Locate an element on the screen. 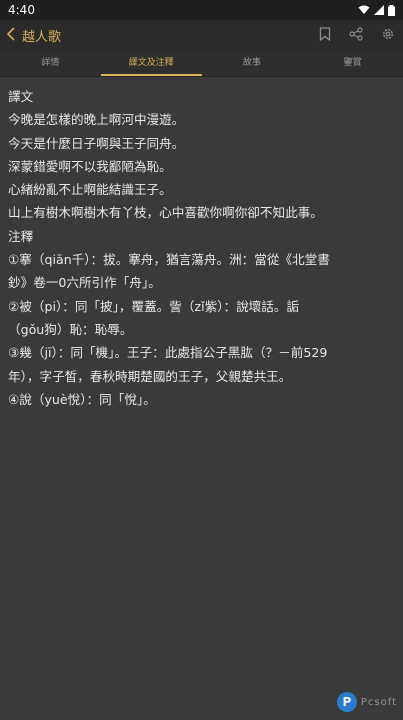  translation-line: 深蒙錯愛啊不以我鄙陋為恥。 is located at coordinates (90, 166).